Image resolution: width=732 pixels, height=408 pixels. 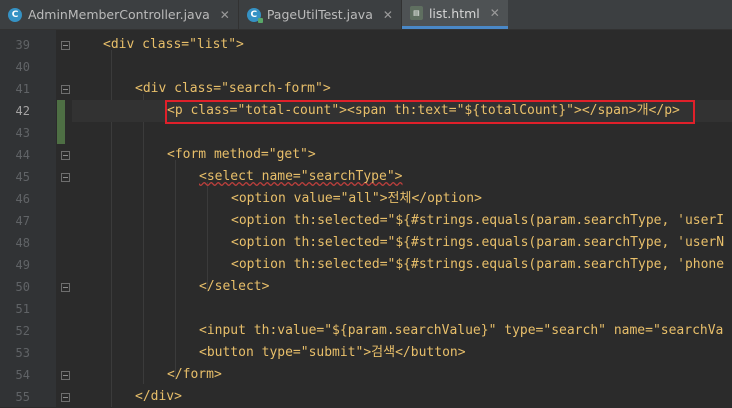 I want to click on line-number: 47, so click(x=22, y=221).